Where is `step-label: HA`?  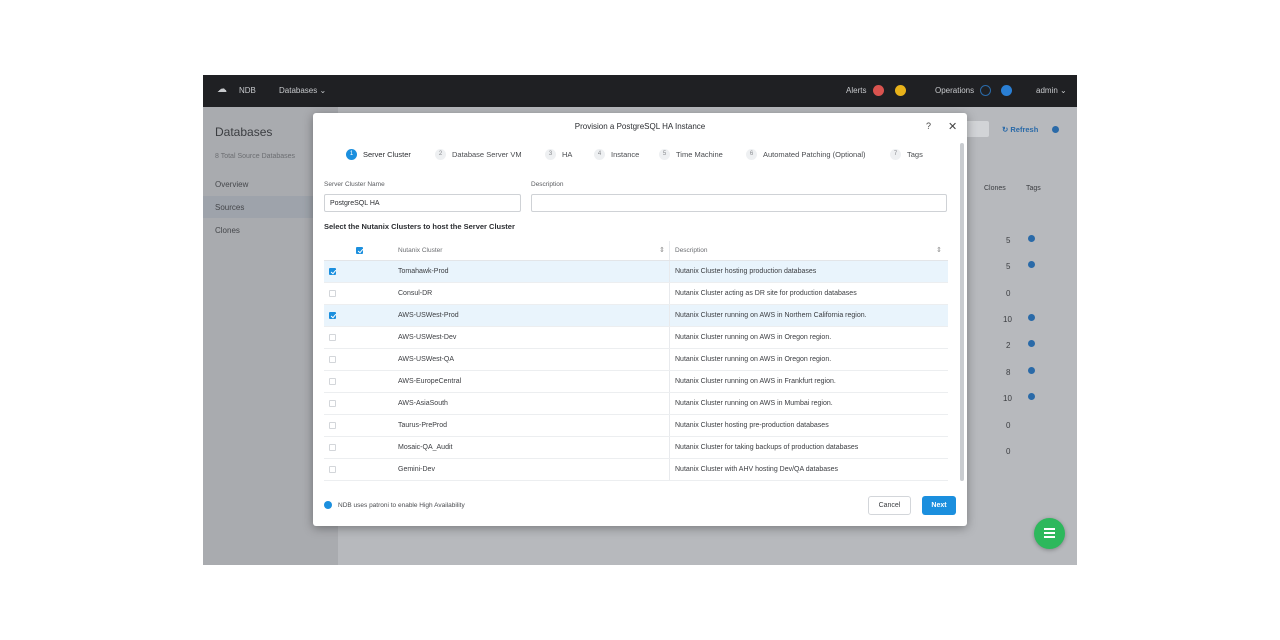 step-label: HA is located at coordinates (567, 154).